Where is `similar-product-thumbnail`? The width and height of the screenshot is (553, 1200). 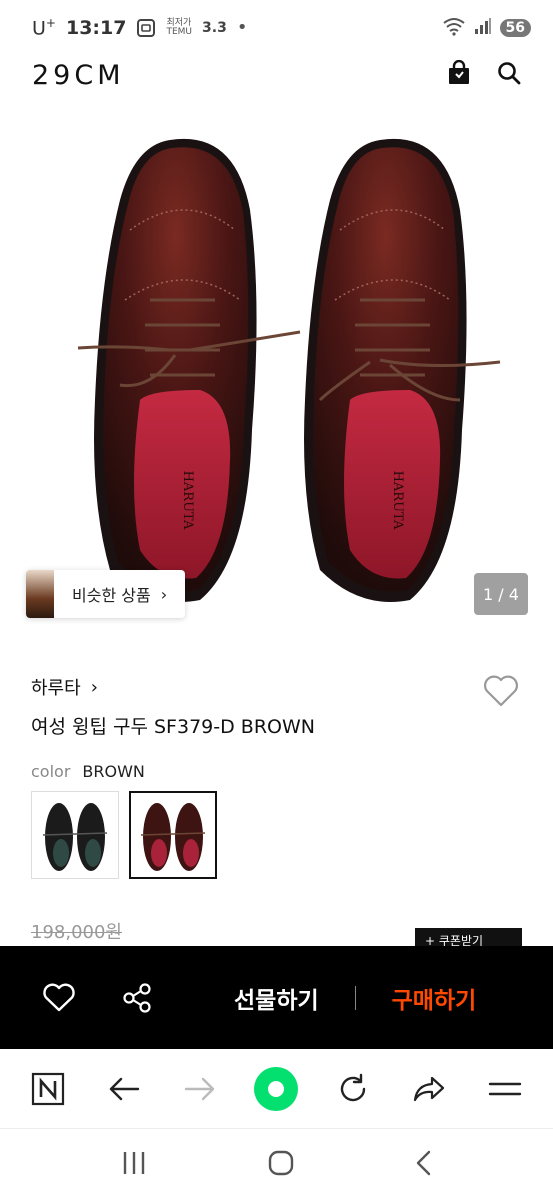
similar-product-thumbnail is located at coordinates (40, 594).